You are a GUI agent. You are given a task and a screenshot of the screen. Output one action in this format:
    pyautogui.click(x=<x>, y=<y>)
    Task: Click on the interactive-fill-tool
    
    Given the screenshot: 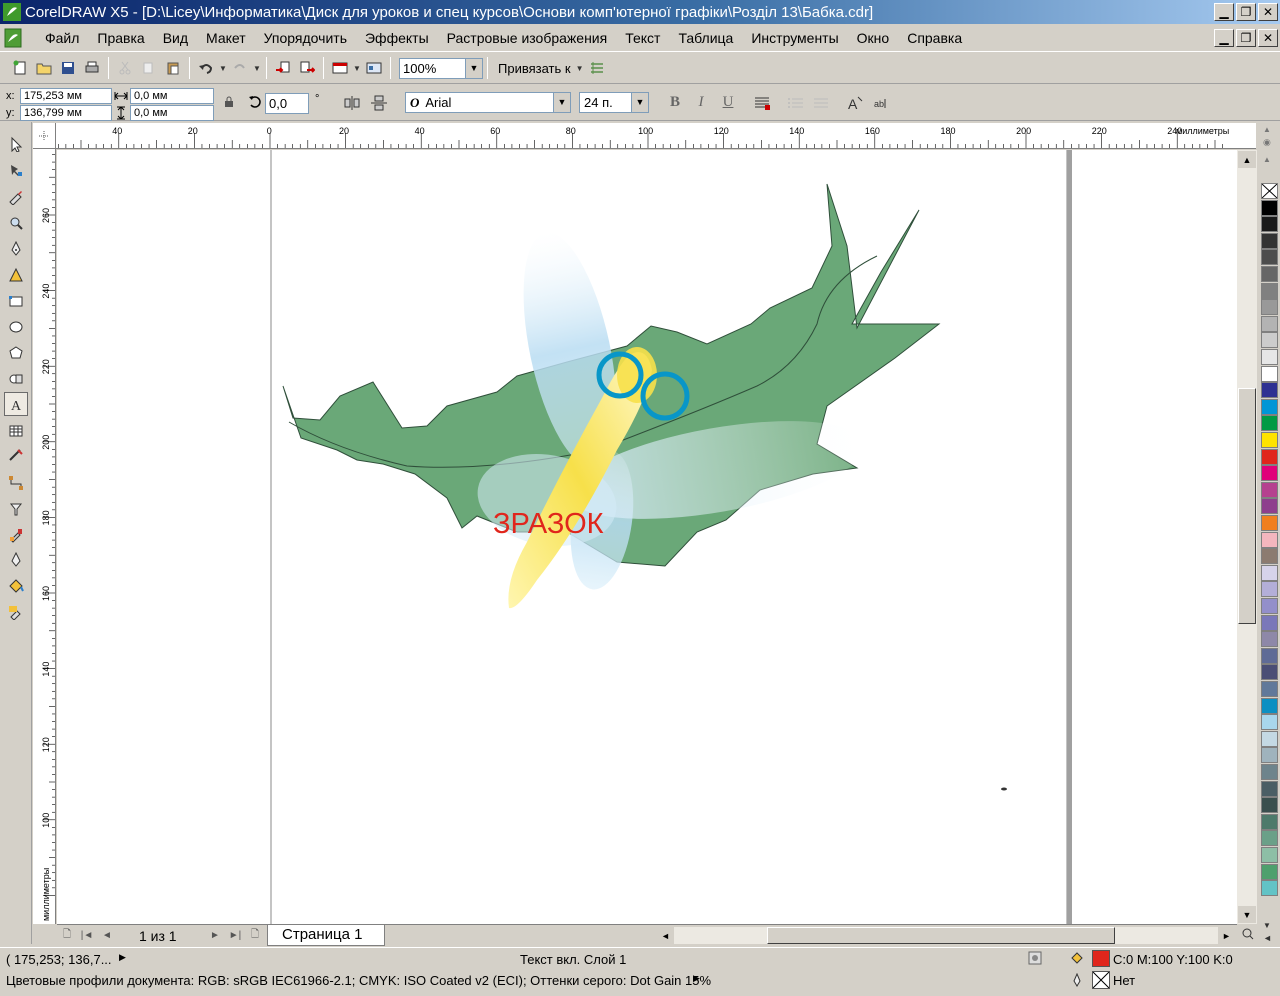 What is the action you would take?
    pyautogui.click(x=16, y=612)
    